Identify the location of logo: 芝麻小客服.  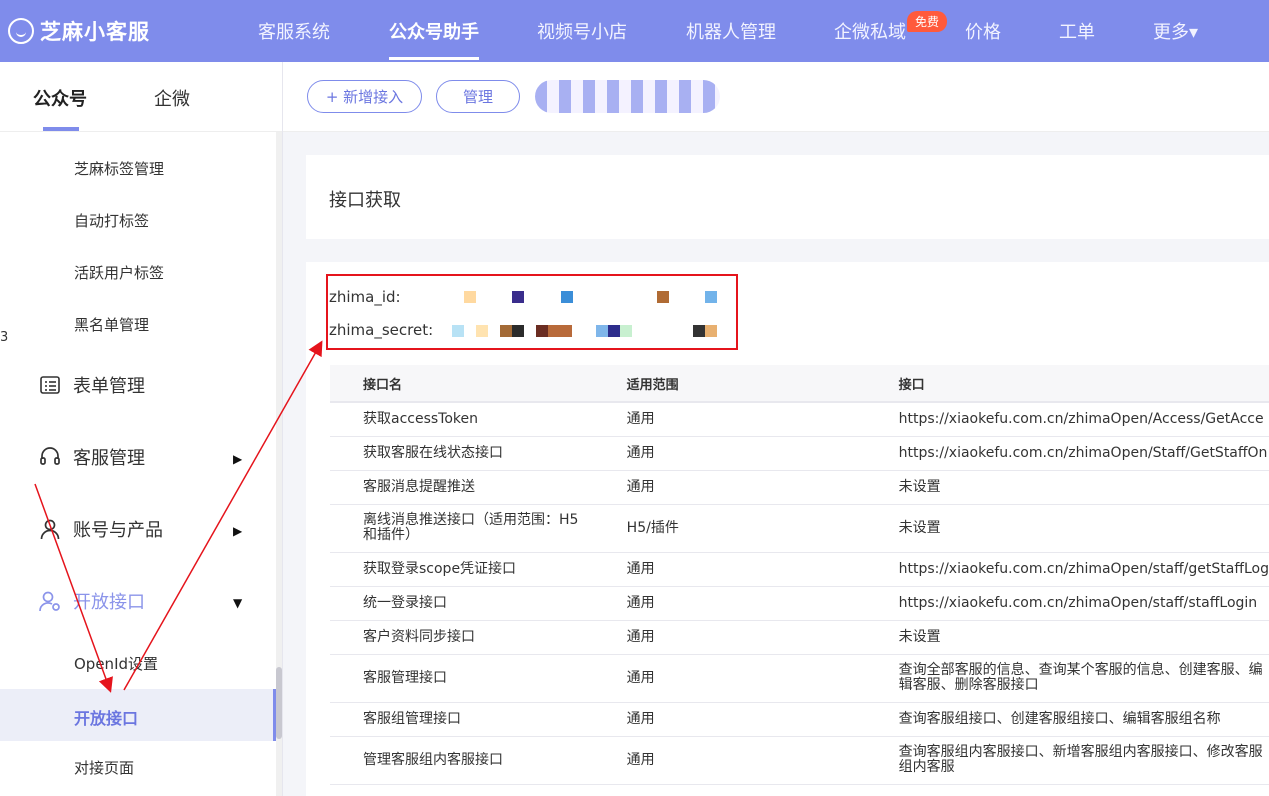
(79, 31).